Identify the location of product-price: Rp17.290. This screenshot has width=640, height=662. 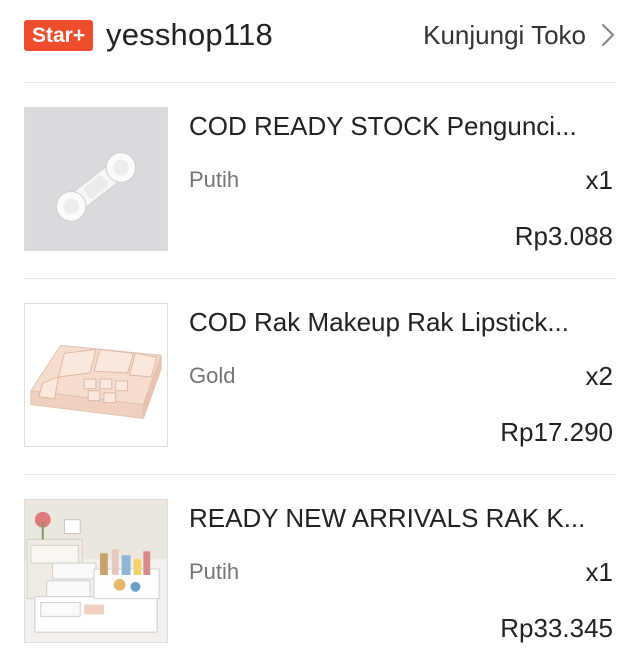
(556, 432).